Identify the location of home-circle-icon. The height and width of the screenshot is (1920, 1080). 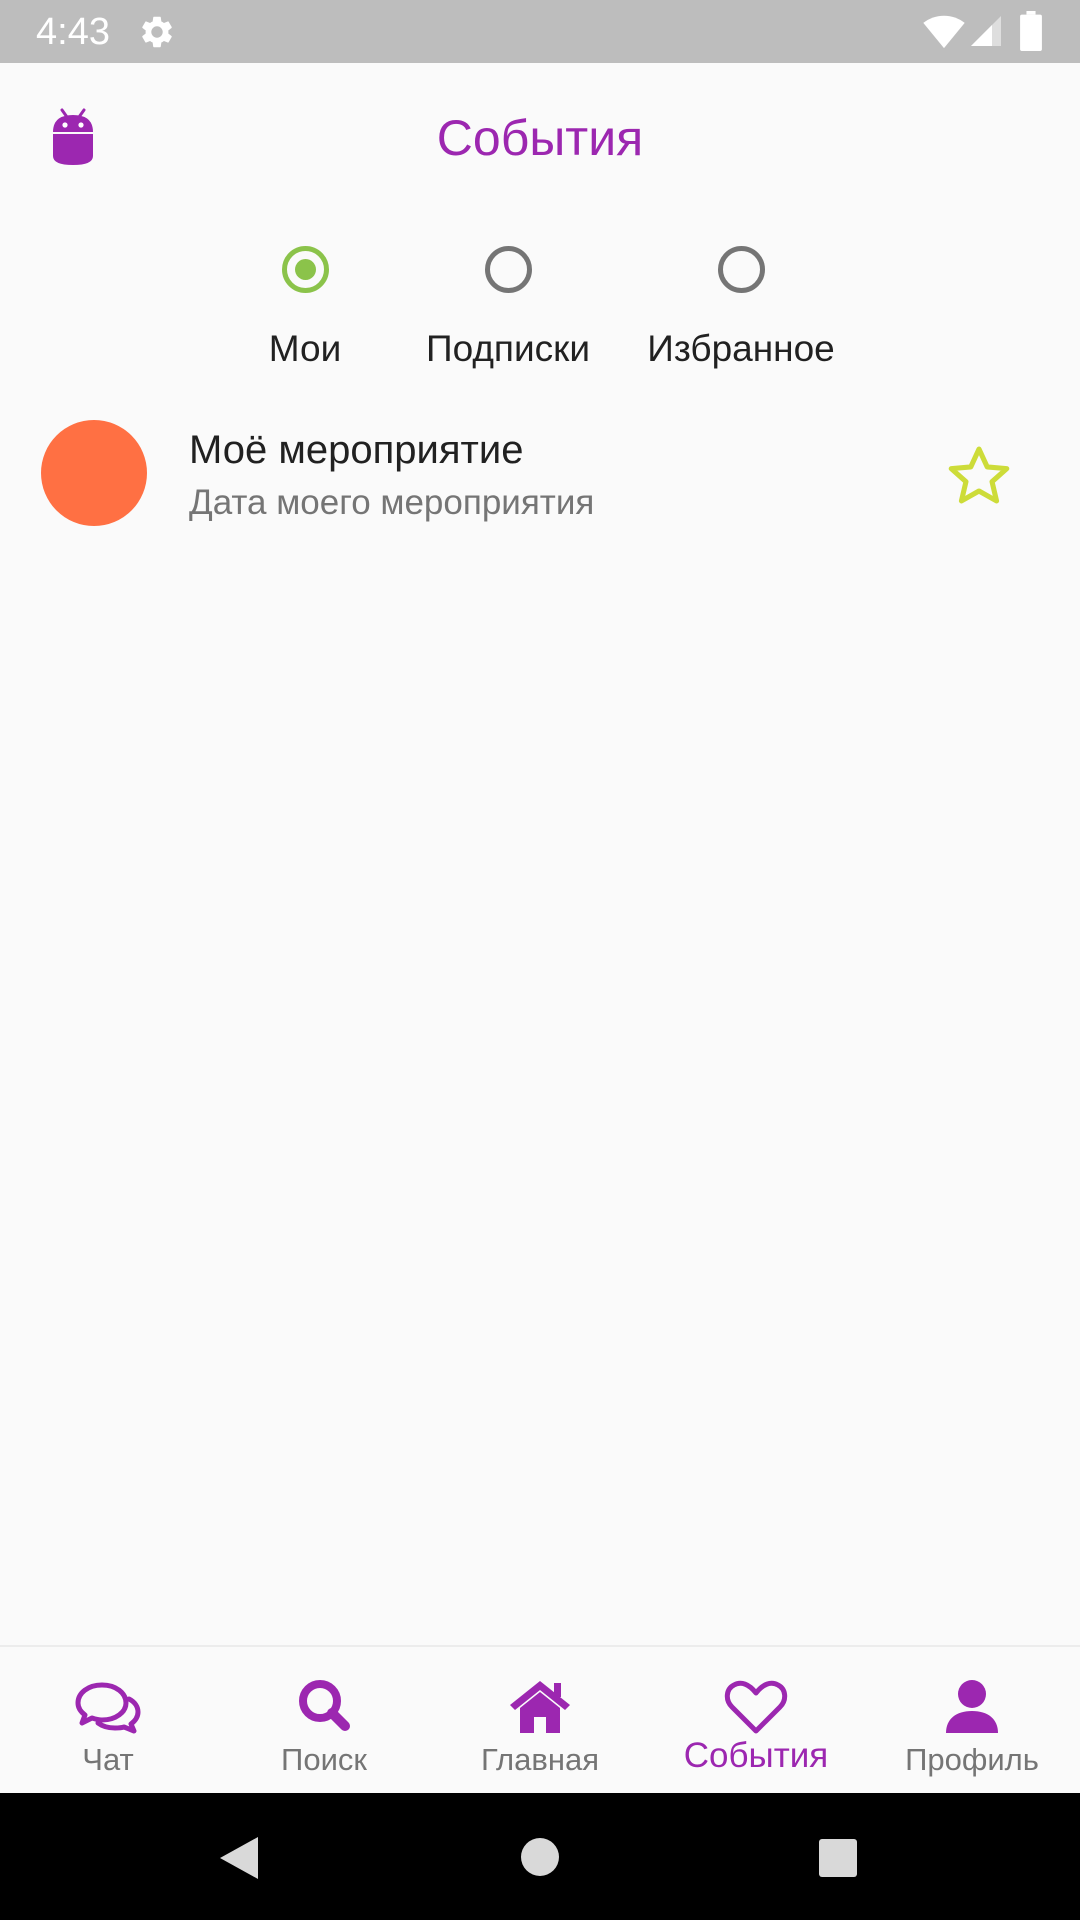
(540, 1857).